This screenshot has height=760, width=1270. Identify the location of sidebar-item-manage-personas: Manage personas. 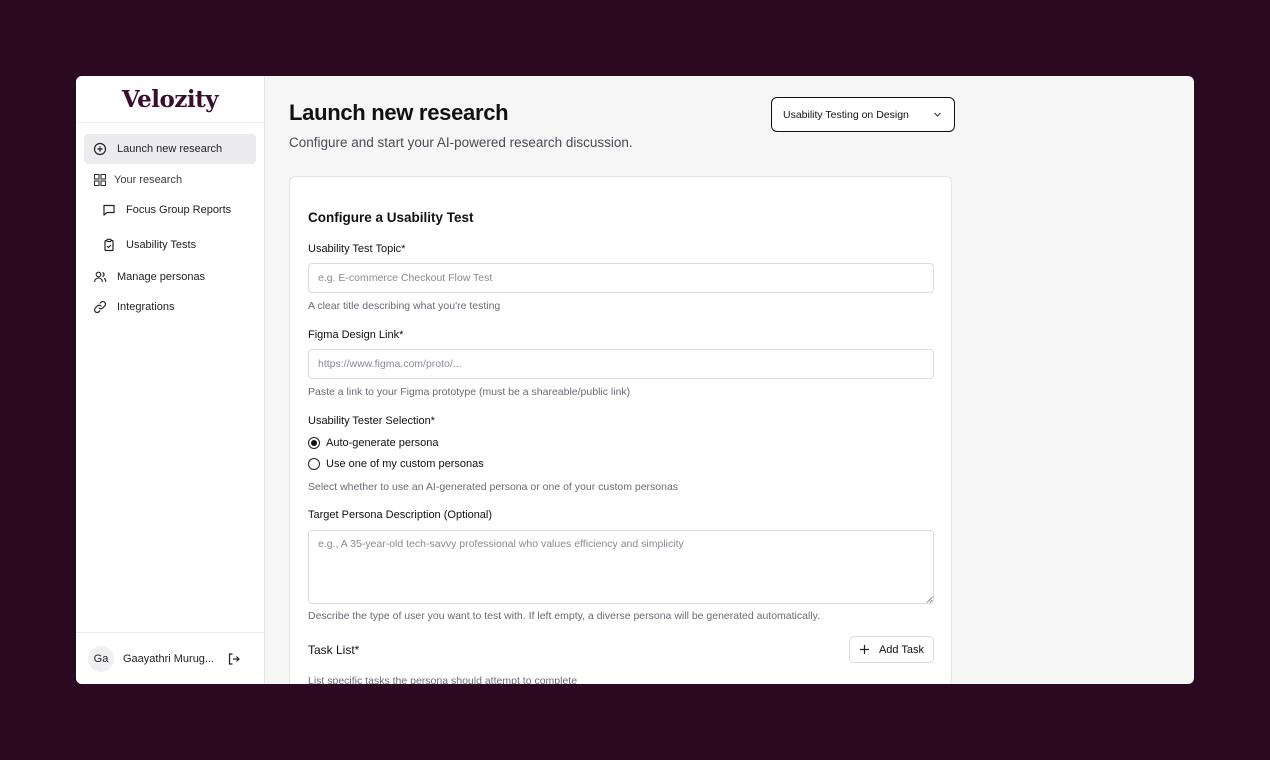
(170, 277).